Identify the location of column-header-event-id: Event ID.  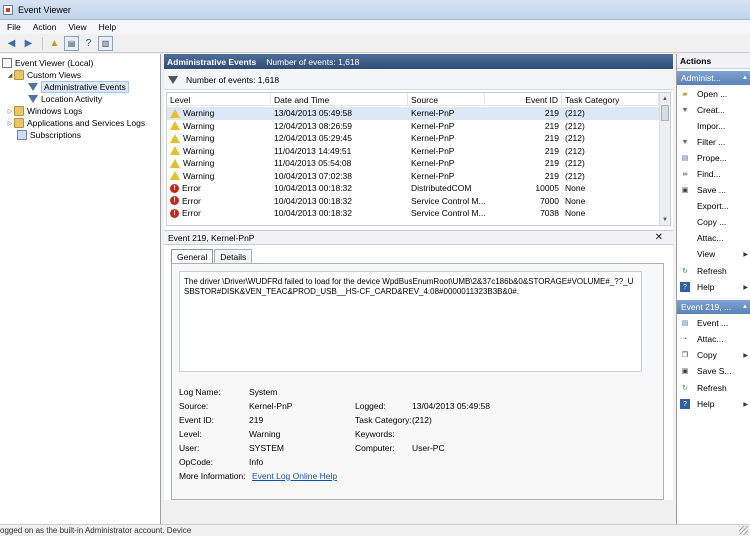
(523, 99).